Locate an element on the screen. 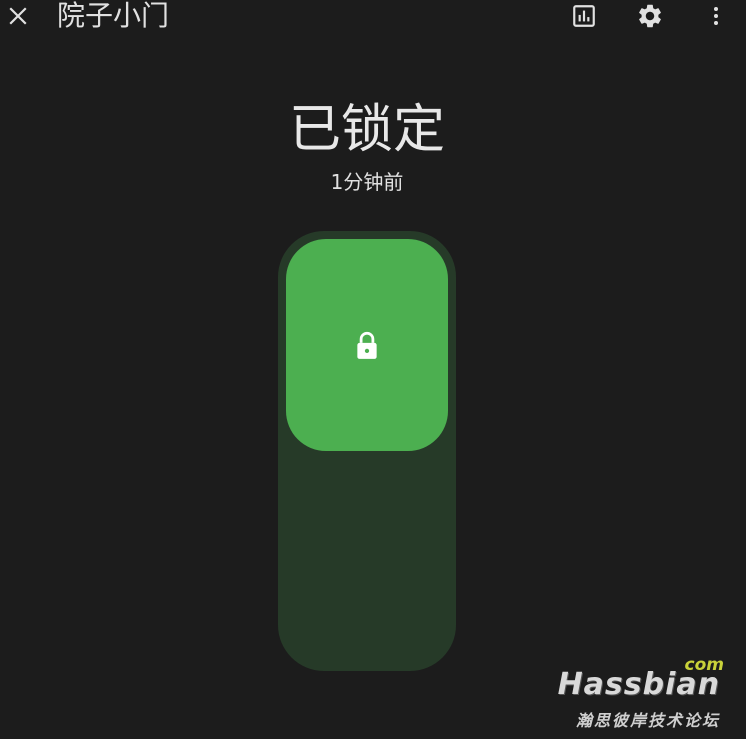 Image resolution: width=746 pixels, height=739 pixels. lock-toggle-thumb is located at coordinates (367, 345).